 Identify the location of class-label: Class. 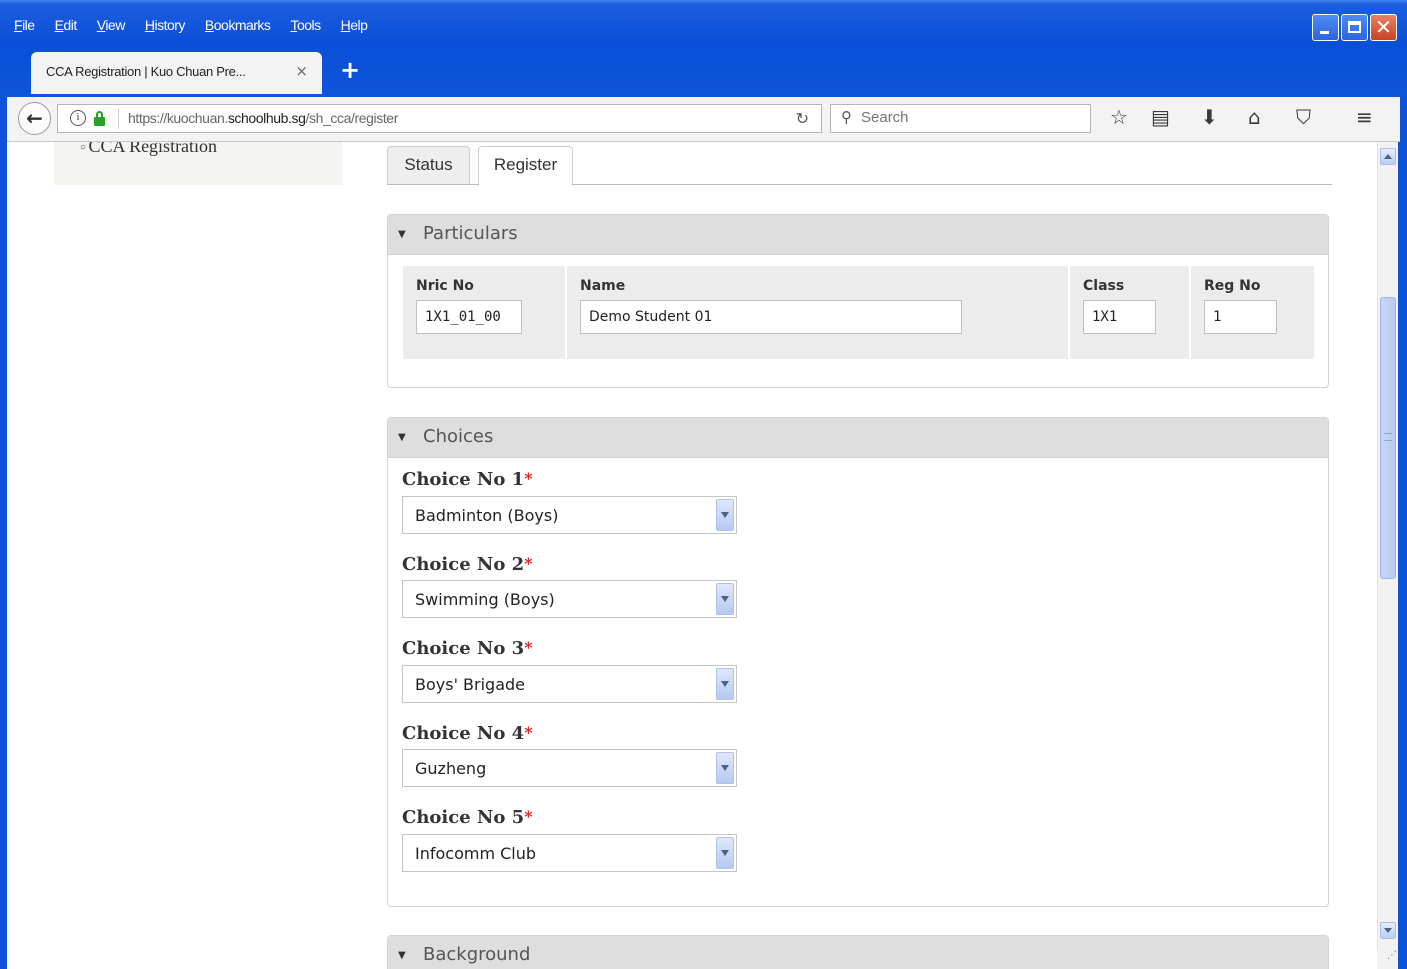
(1104, 286).